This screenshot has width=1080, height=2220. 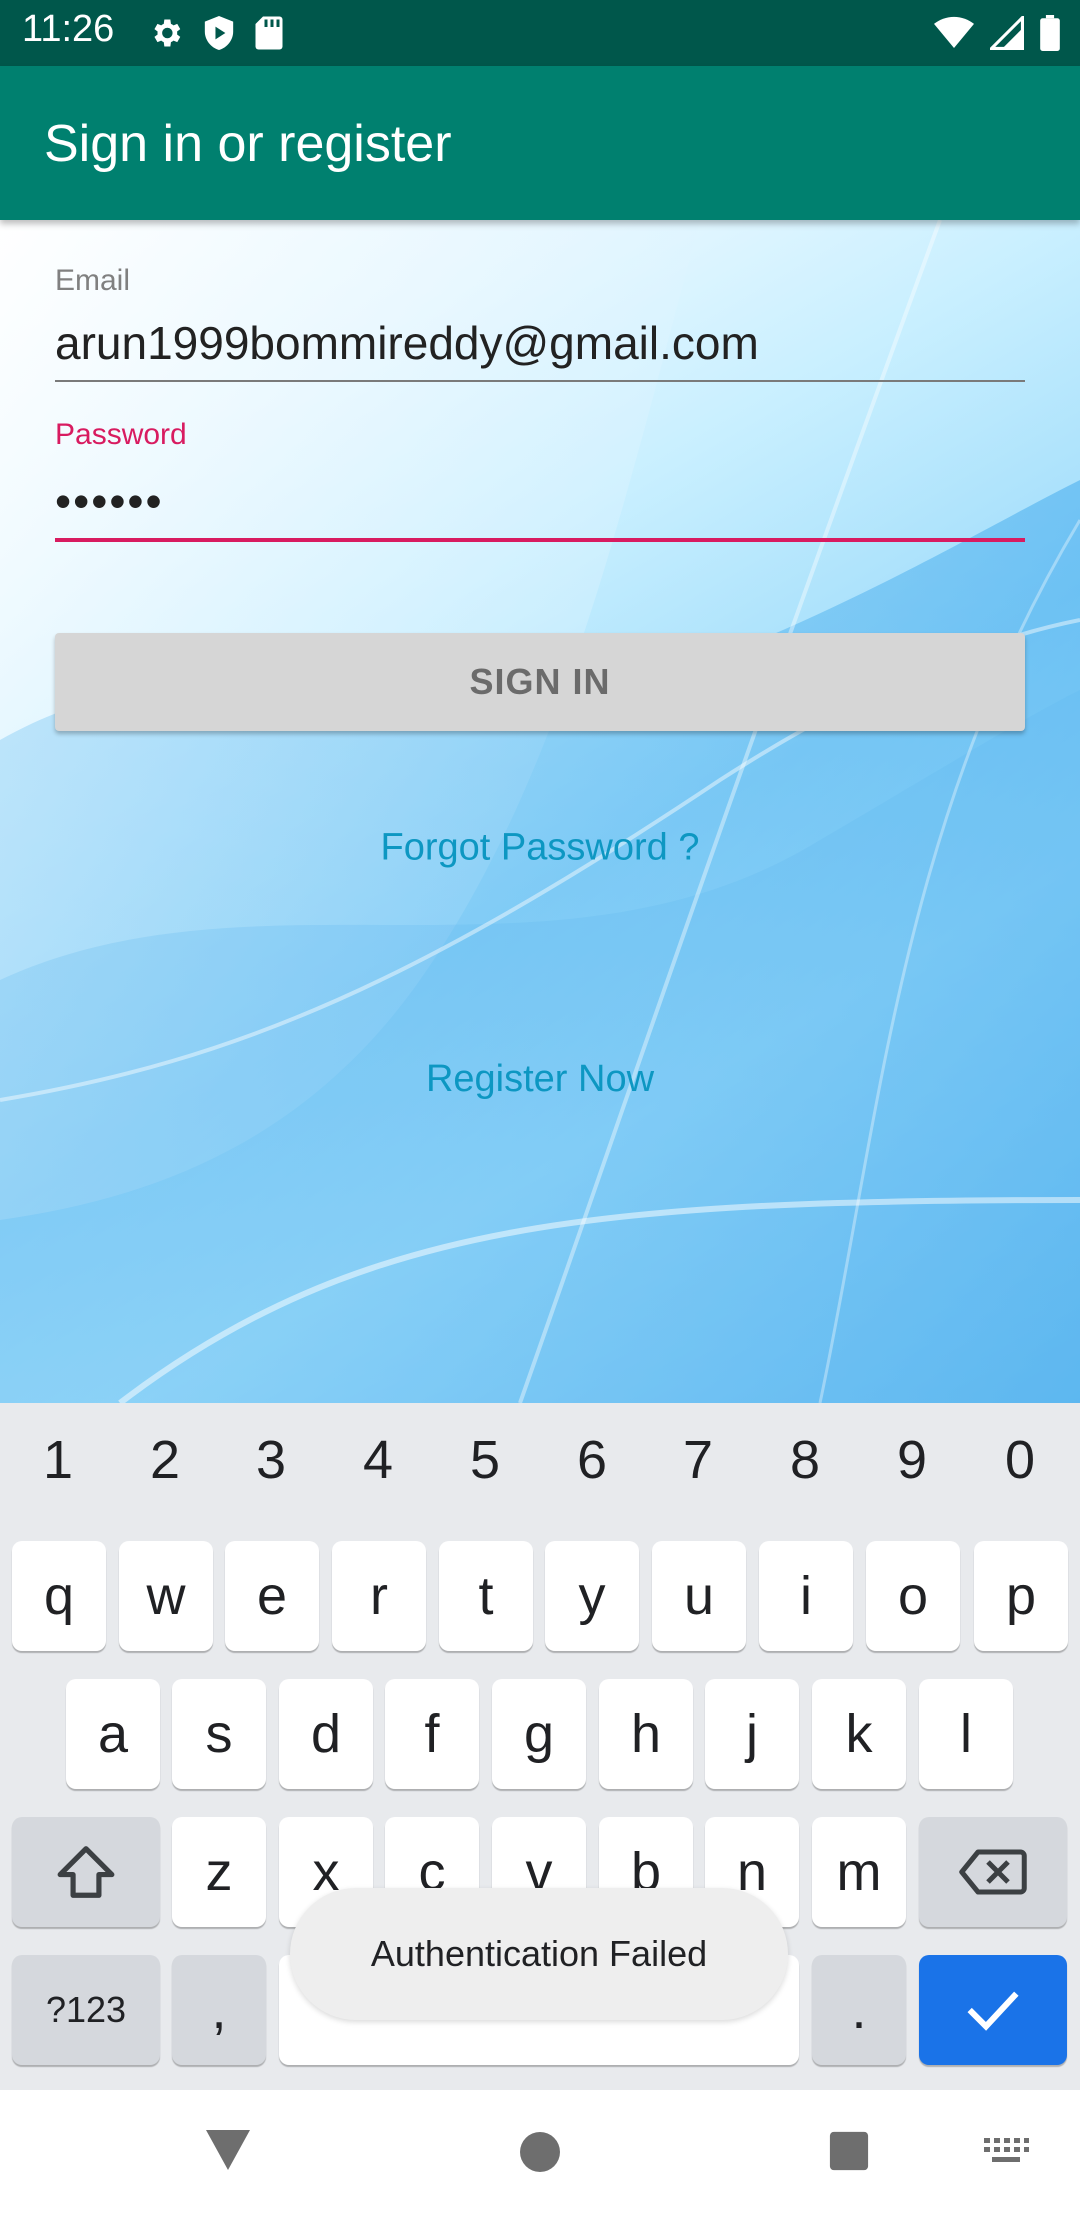 What do you see at coordinates (913, 1596) in the screenshot?
I see `key-o: o` at bounding box center [913, 1596].